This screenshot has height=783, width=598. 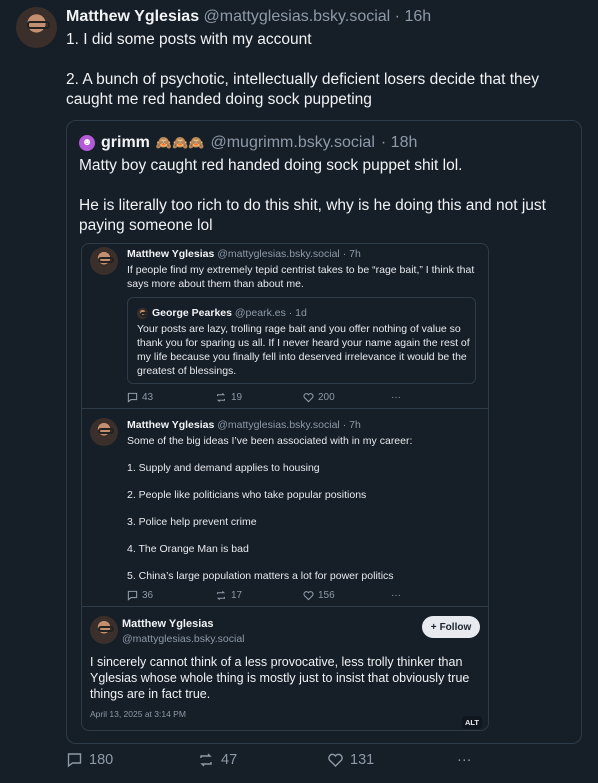 I want to click on screenshot-quoted-author: George Pearkes, so click(x=192, y=313).